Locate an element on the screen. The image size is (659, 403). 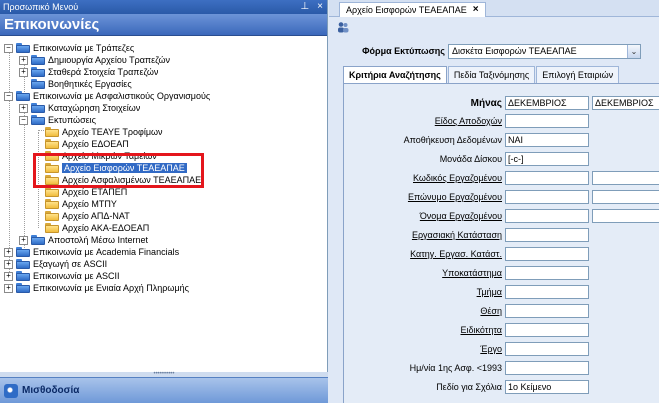
tree-item-small-funds: Αρχείο Μικρών Ταμείων is located at coordinates (101, 156).